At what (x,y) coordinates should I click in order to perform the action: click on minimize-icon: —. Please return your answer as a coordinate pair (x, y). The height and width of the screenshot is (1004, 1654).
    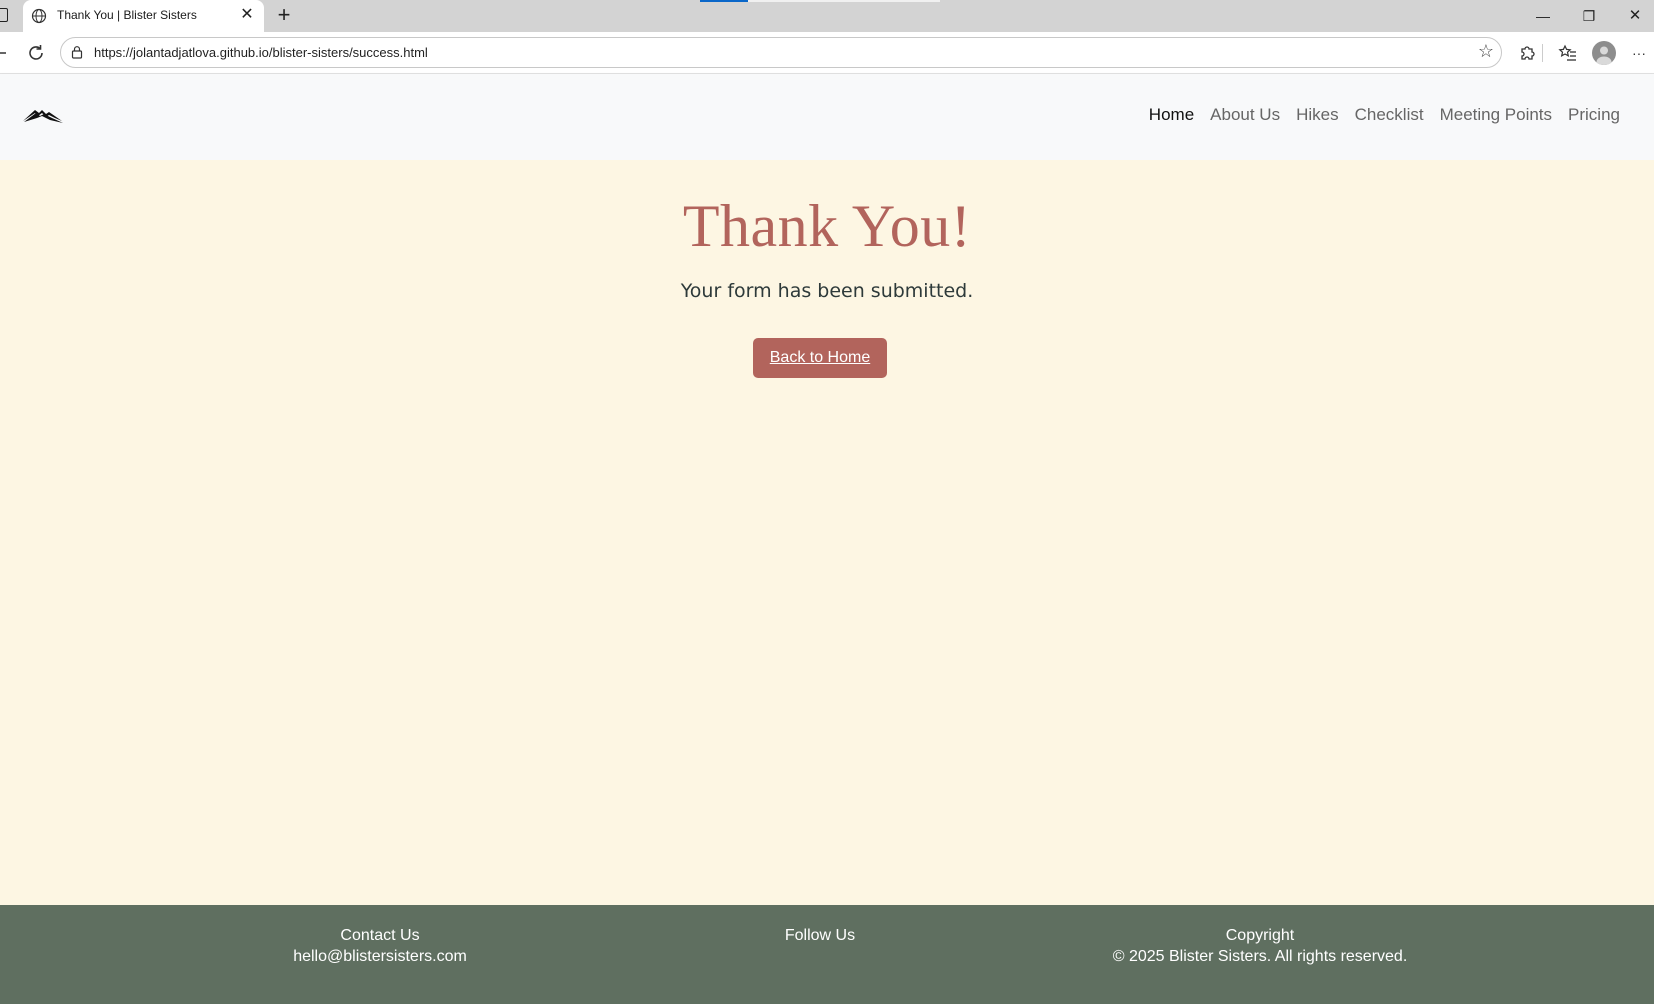
    Looking at the image, I should click on (1543, 16).